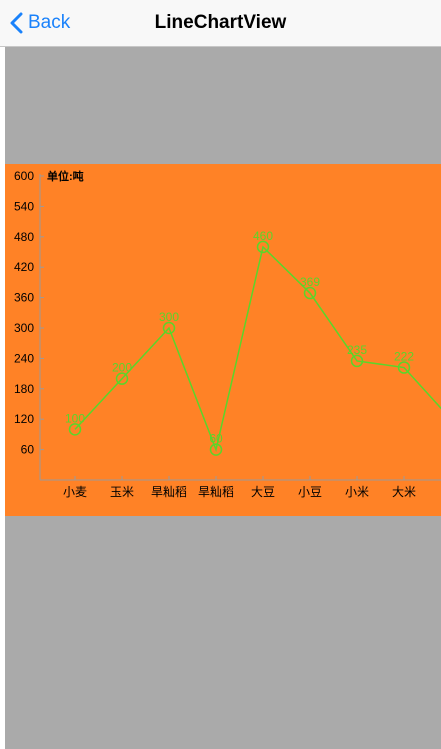 The image size is (441, 749). Describe the element at coordinates (216, 439) in the screenshot. I see `data-label: 60` at that location.